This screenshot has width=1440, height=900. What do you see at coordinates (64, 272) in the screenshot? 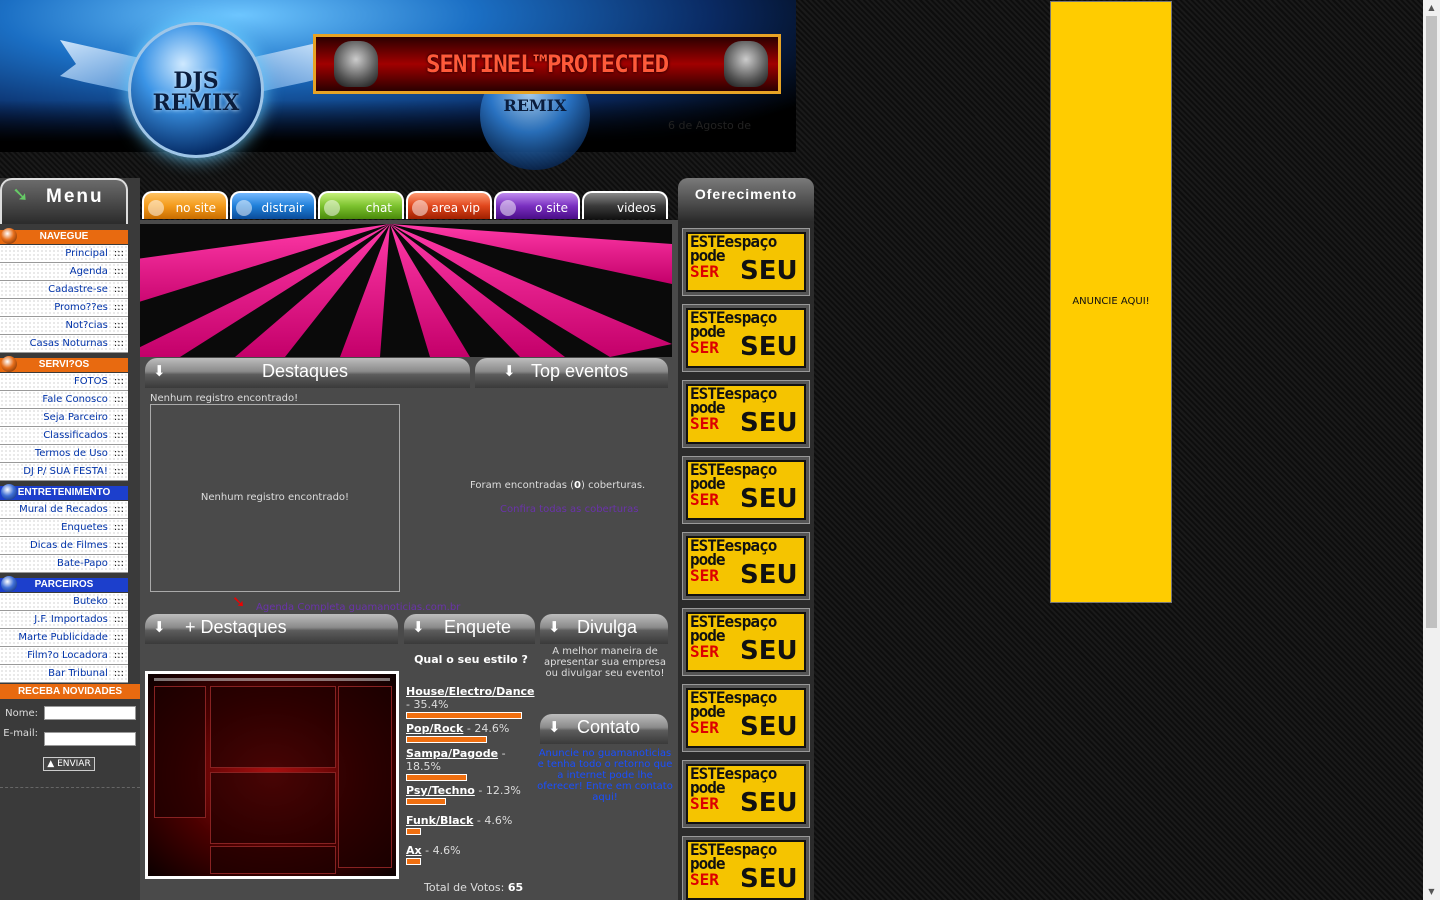
I see `menu-item-agenda: Agenda:::` at bounding box center [64, 272].